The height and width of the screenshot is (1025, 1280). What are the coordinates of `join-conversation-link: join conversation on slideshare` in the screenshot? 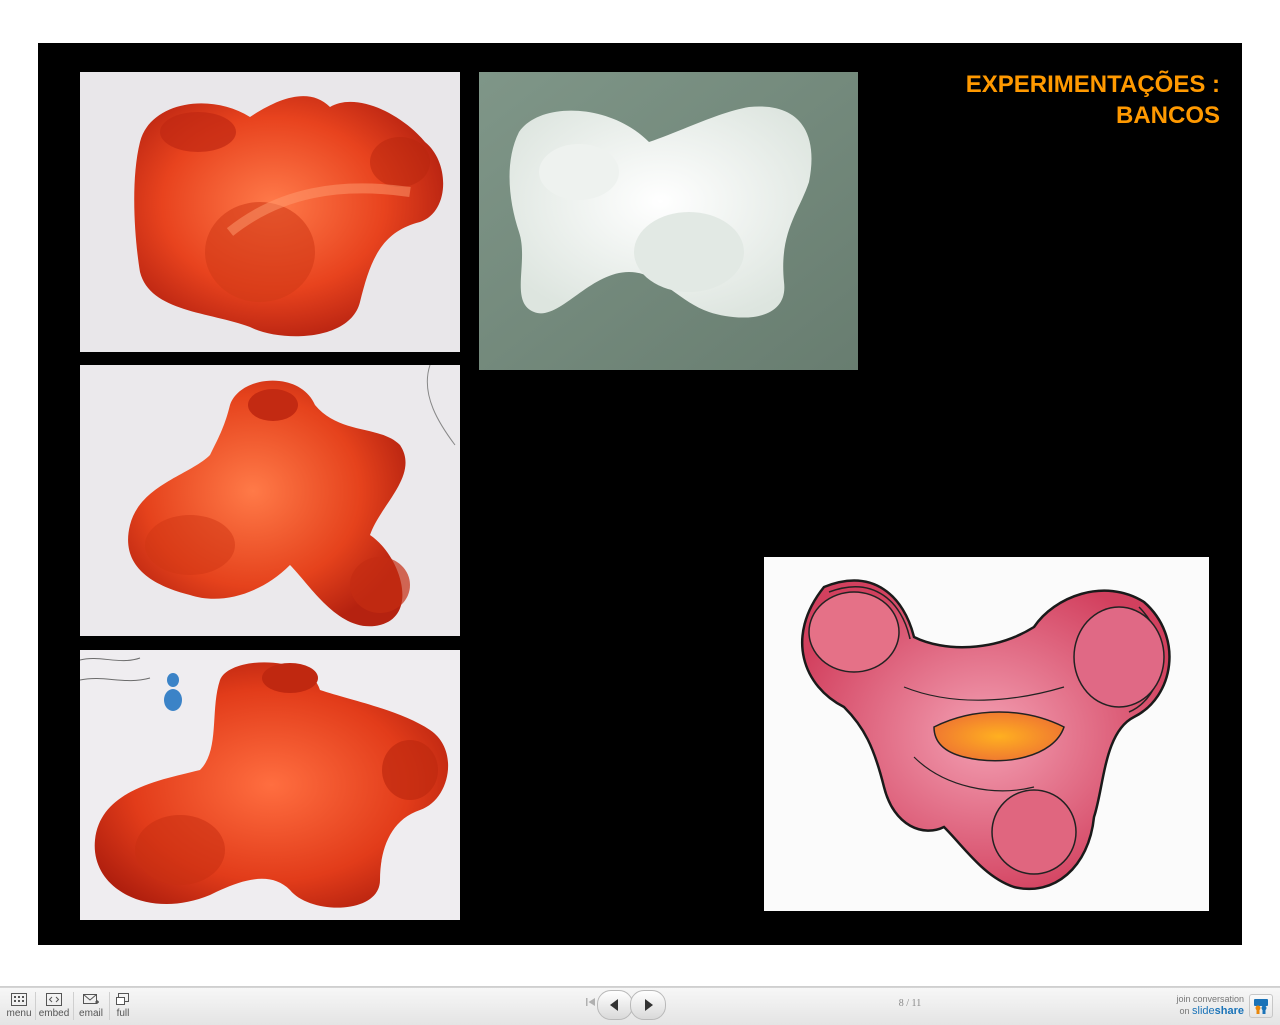 It's located at (1210, 1005).